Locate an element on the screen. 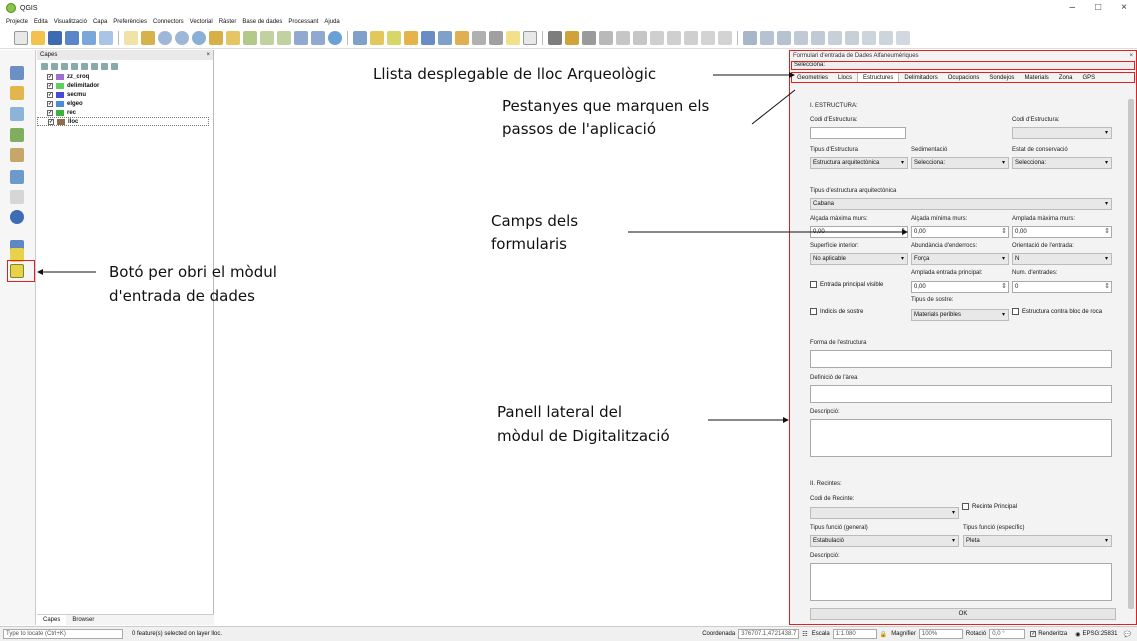  codi-recinte-select is located at coordinates (884, 513).